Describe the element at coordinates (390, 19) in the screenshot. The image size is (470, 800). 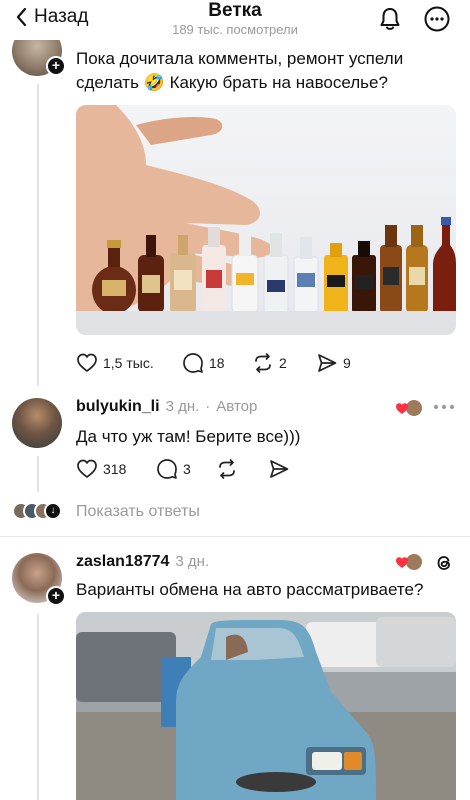
I see `bell-icon` at that location.